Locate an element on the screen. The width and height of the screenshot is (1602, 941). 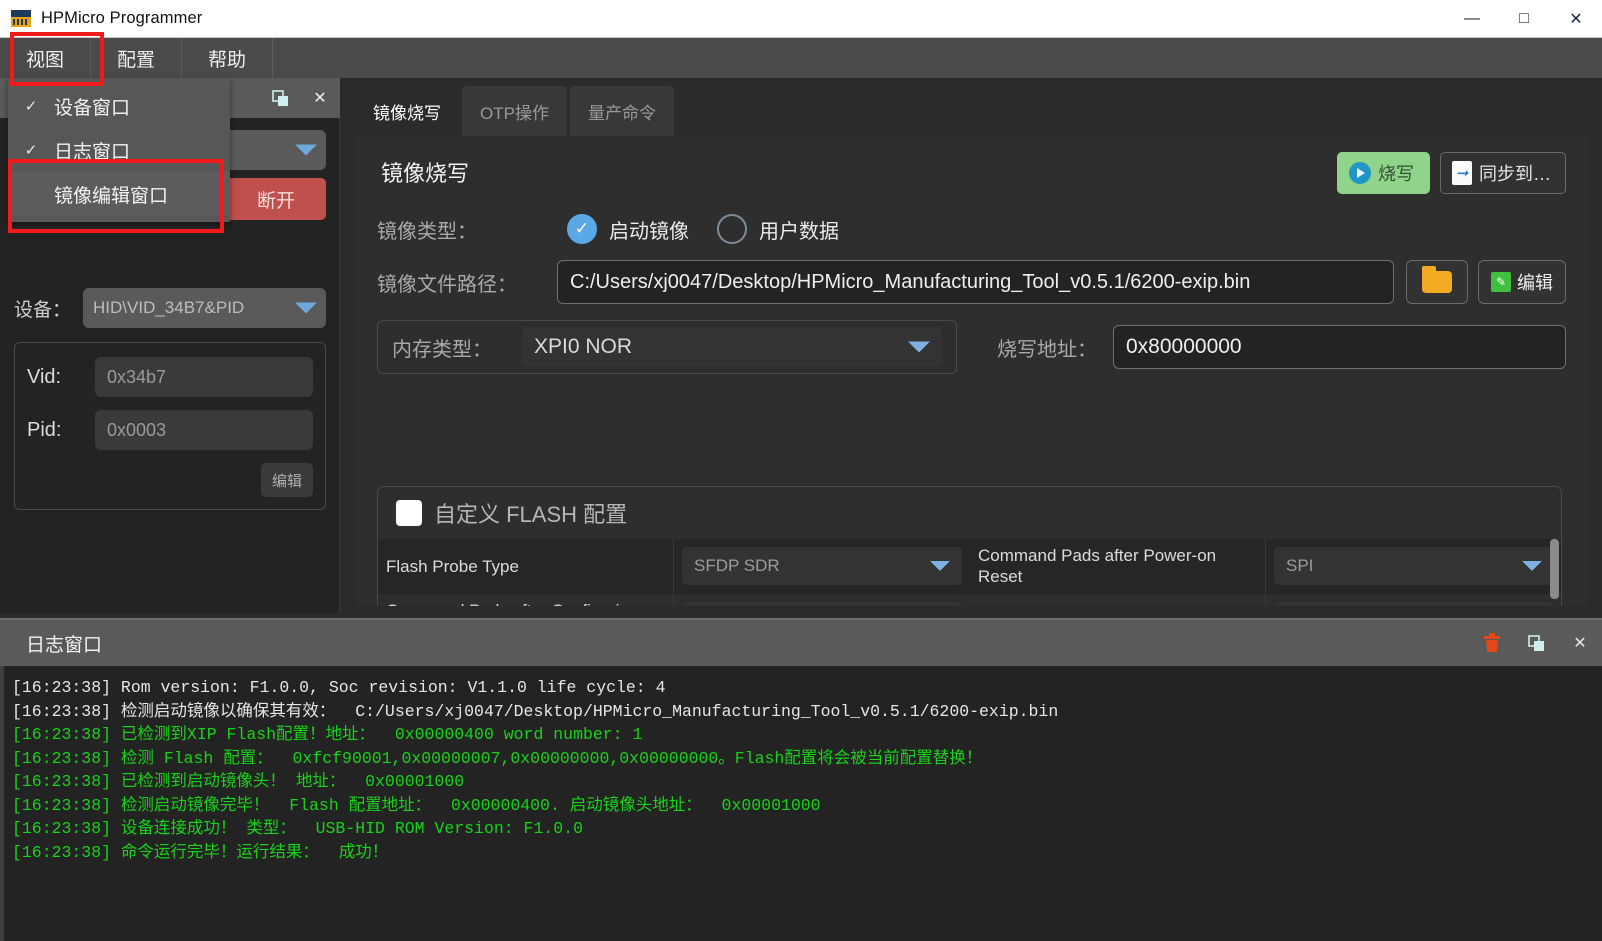
radio-boot-image: ✓ 启动镜像 is located at coordinates (628, 229).